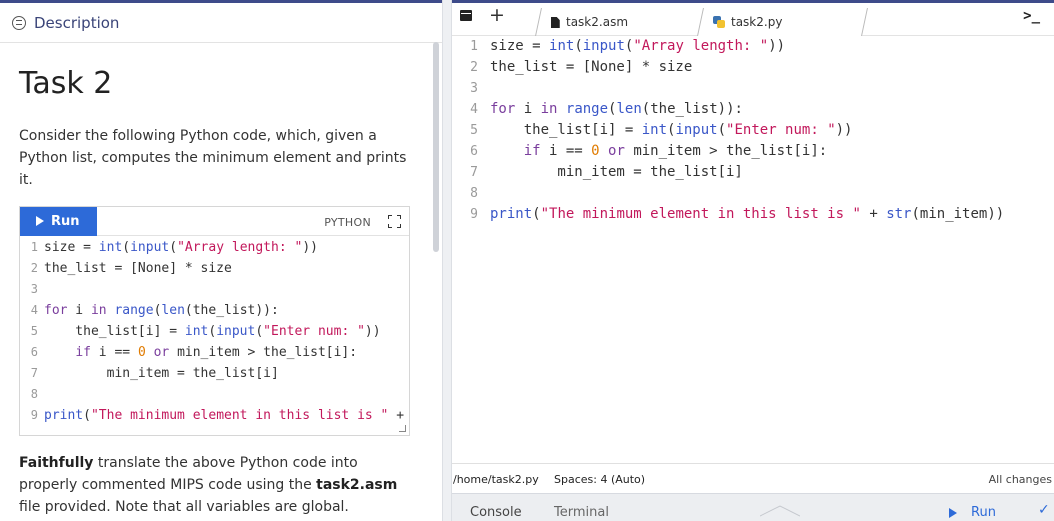 This screenshot has width=1054, height=521. Describe the element at coordinates (34, 415) in the screenshot. I see `line-number: 9` at that location.